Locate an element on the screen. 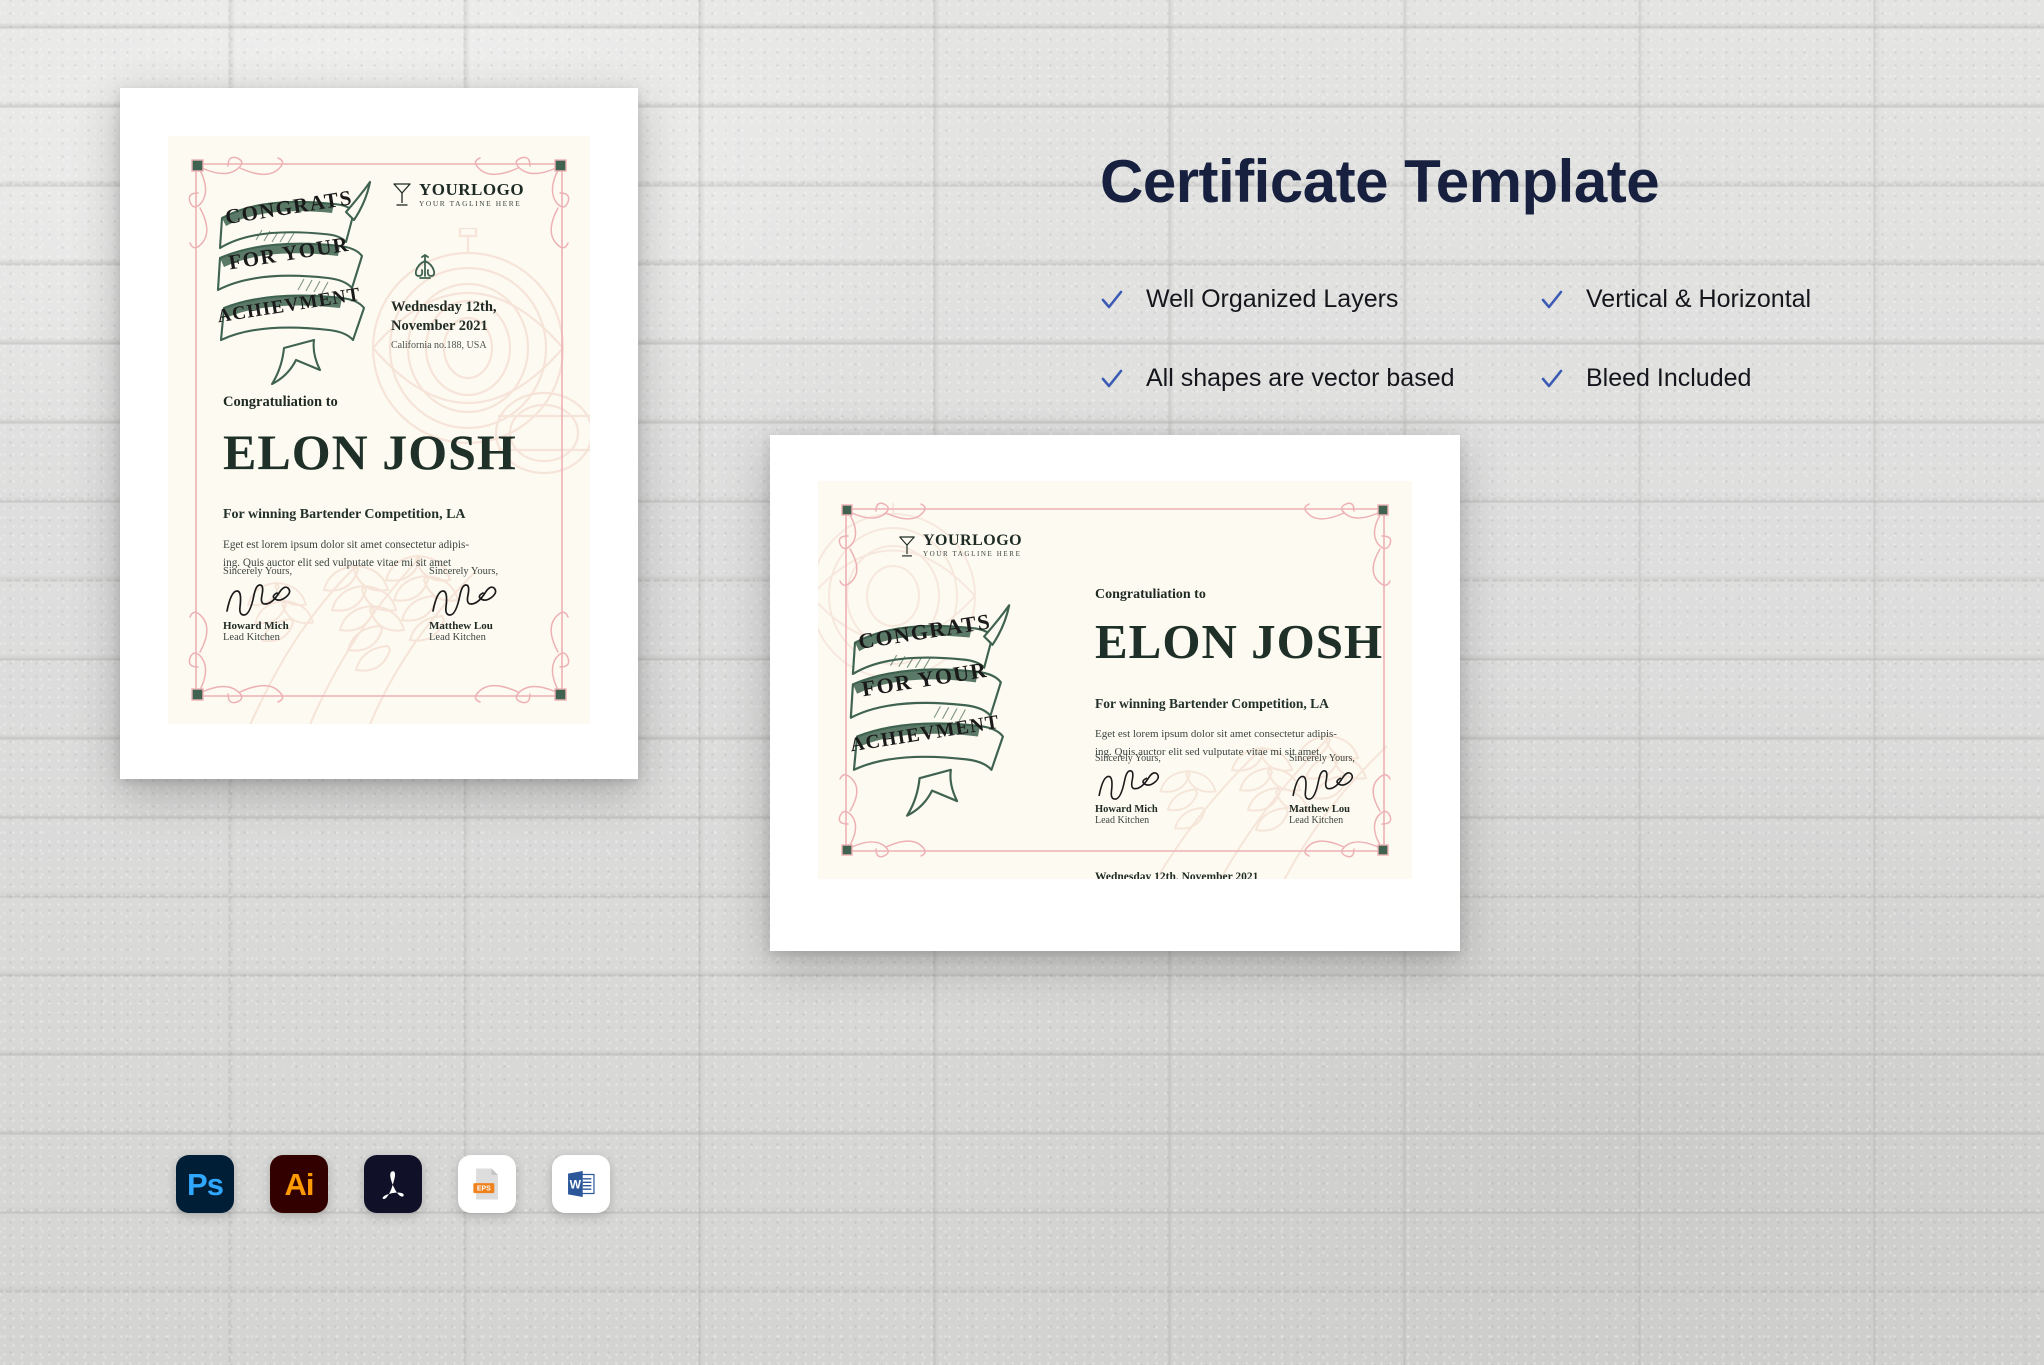 The width and height of the screenshot is (2044, 1365). eps-glyph-icon: EPS is located at coordinates (485, 1184).